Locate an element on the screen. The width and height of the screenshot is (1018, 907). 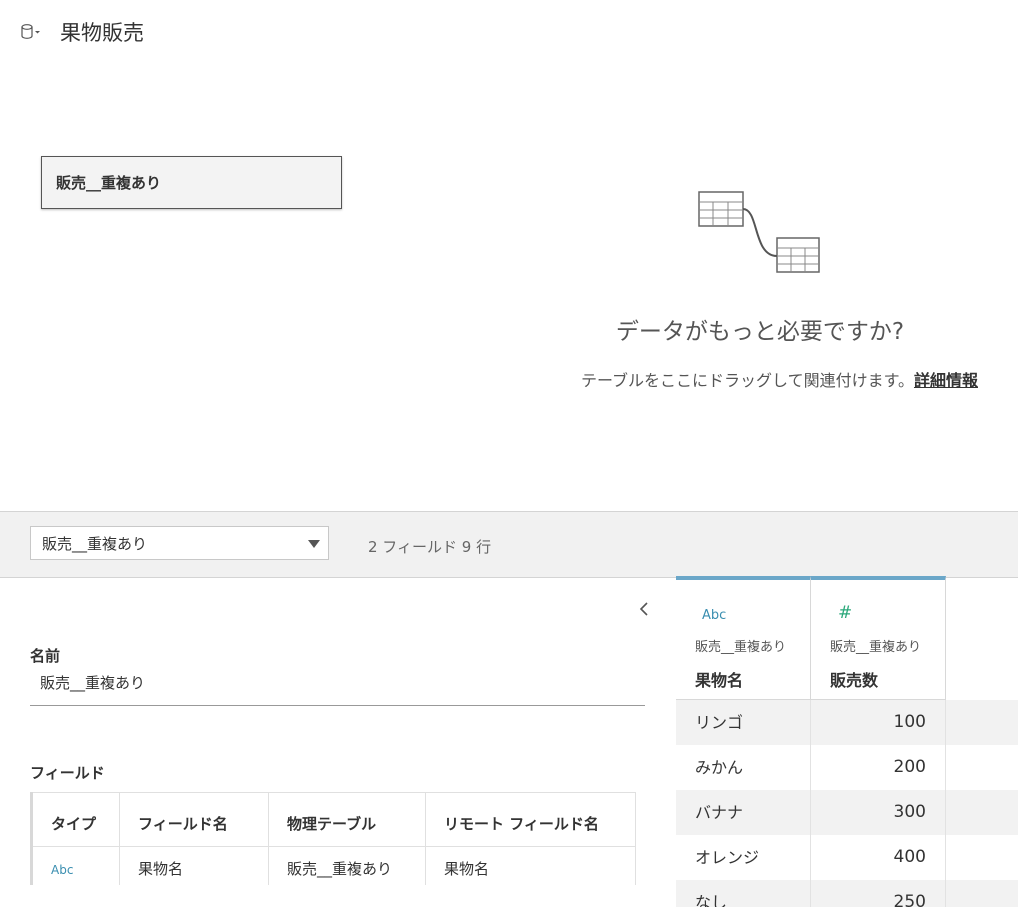
table-row: Abc 果物名 販売__重複あり 果物名 is located at coordinates (334, 866).